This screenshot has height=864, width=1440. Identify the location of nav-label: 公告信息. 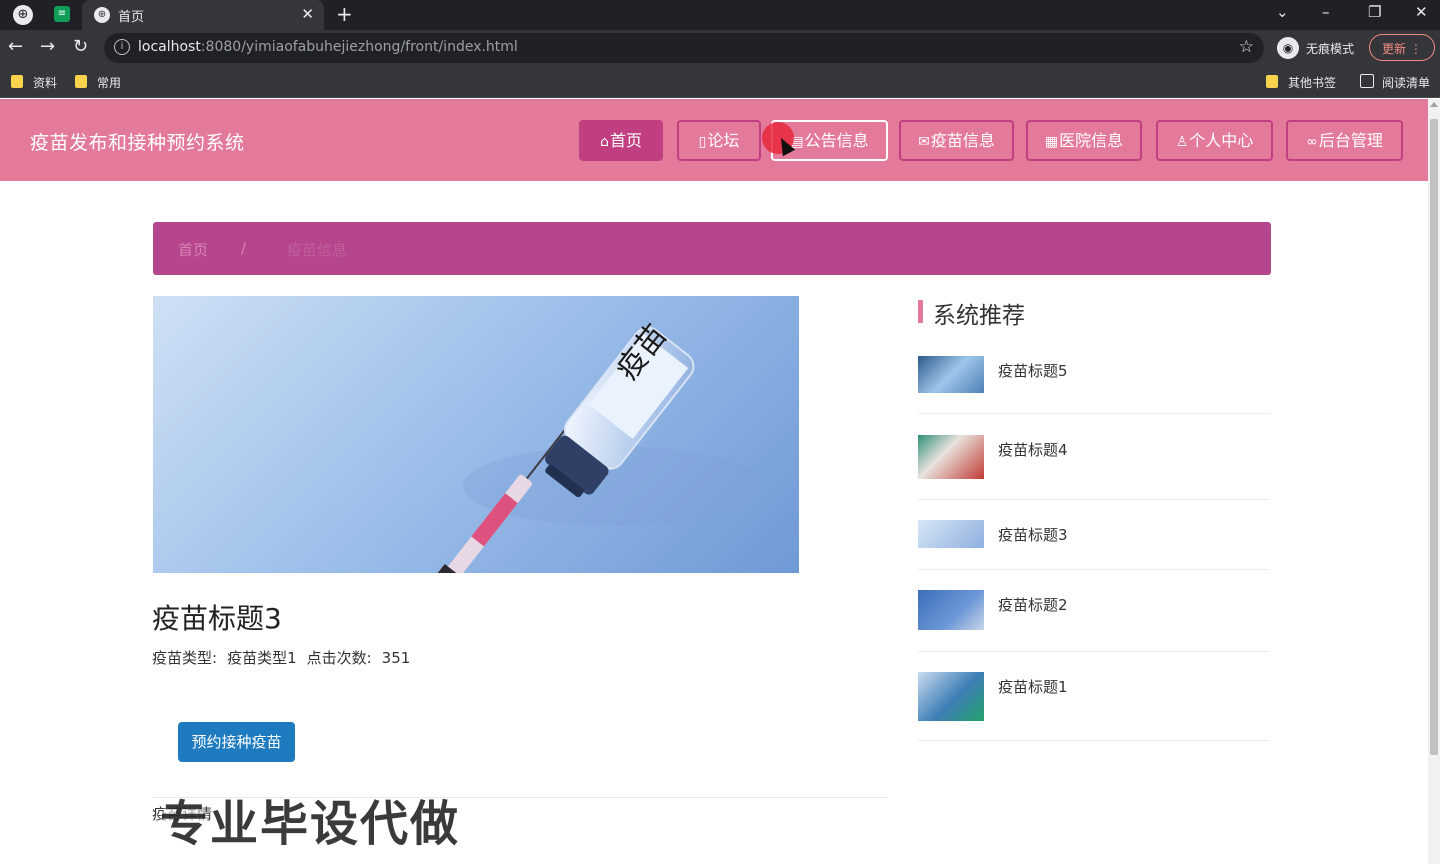
(836, 140).